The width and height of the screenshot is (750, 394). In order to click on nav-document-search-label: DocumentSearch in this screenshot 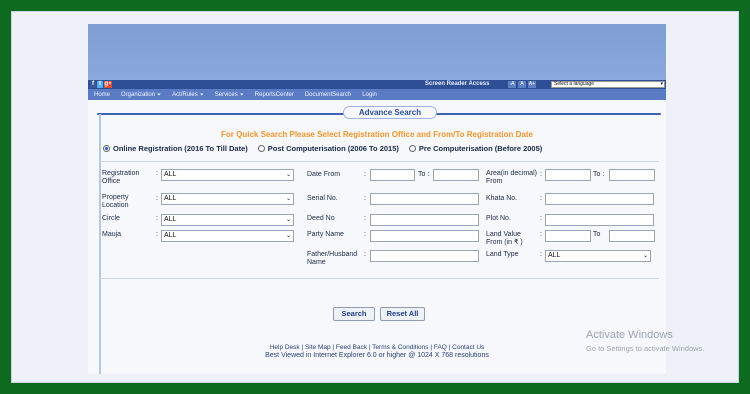, I will do `click(328, 94)`.